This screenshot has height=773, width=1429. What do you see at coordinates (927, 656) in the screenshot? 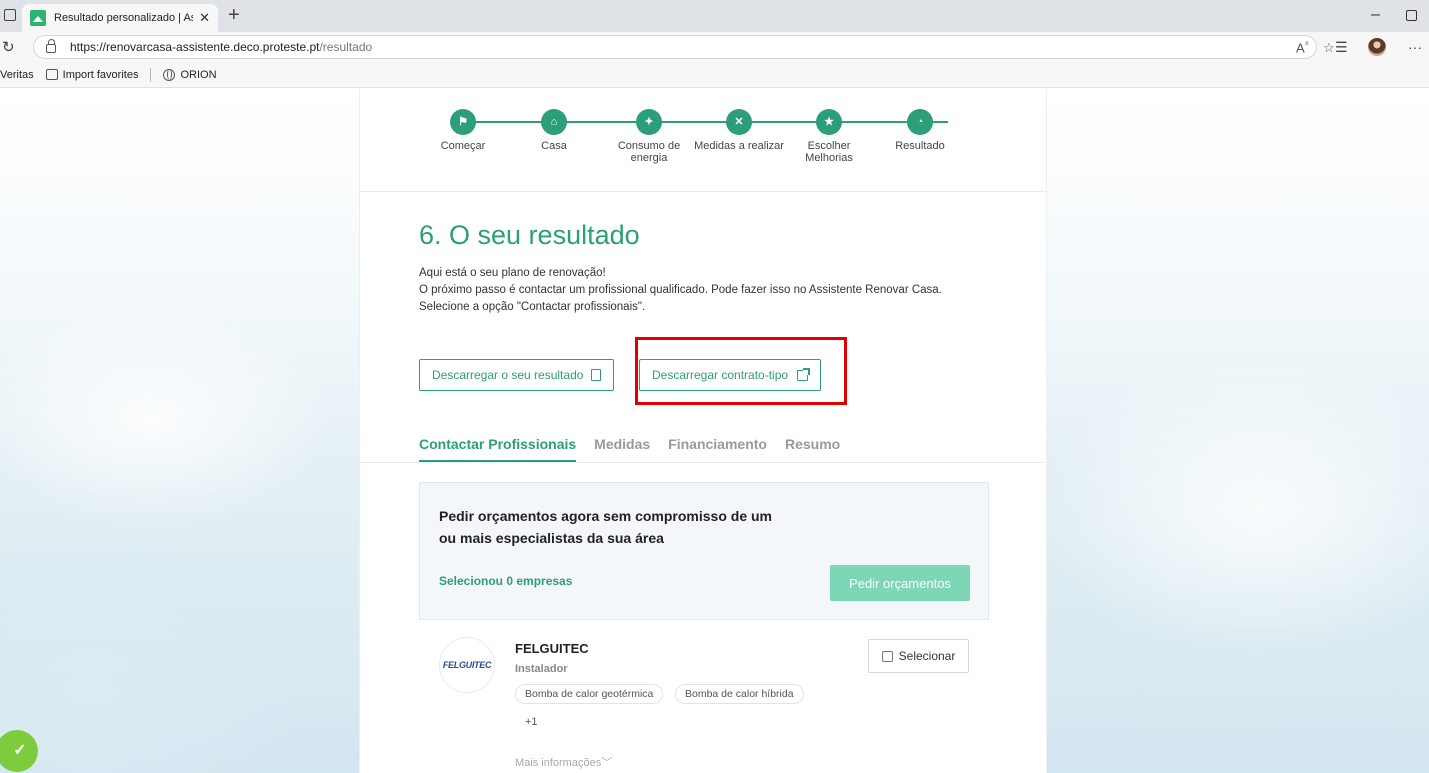
I see `select-label: Selecionar` at bounding box center [927, 656].